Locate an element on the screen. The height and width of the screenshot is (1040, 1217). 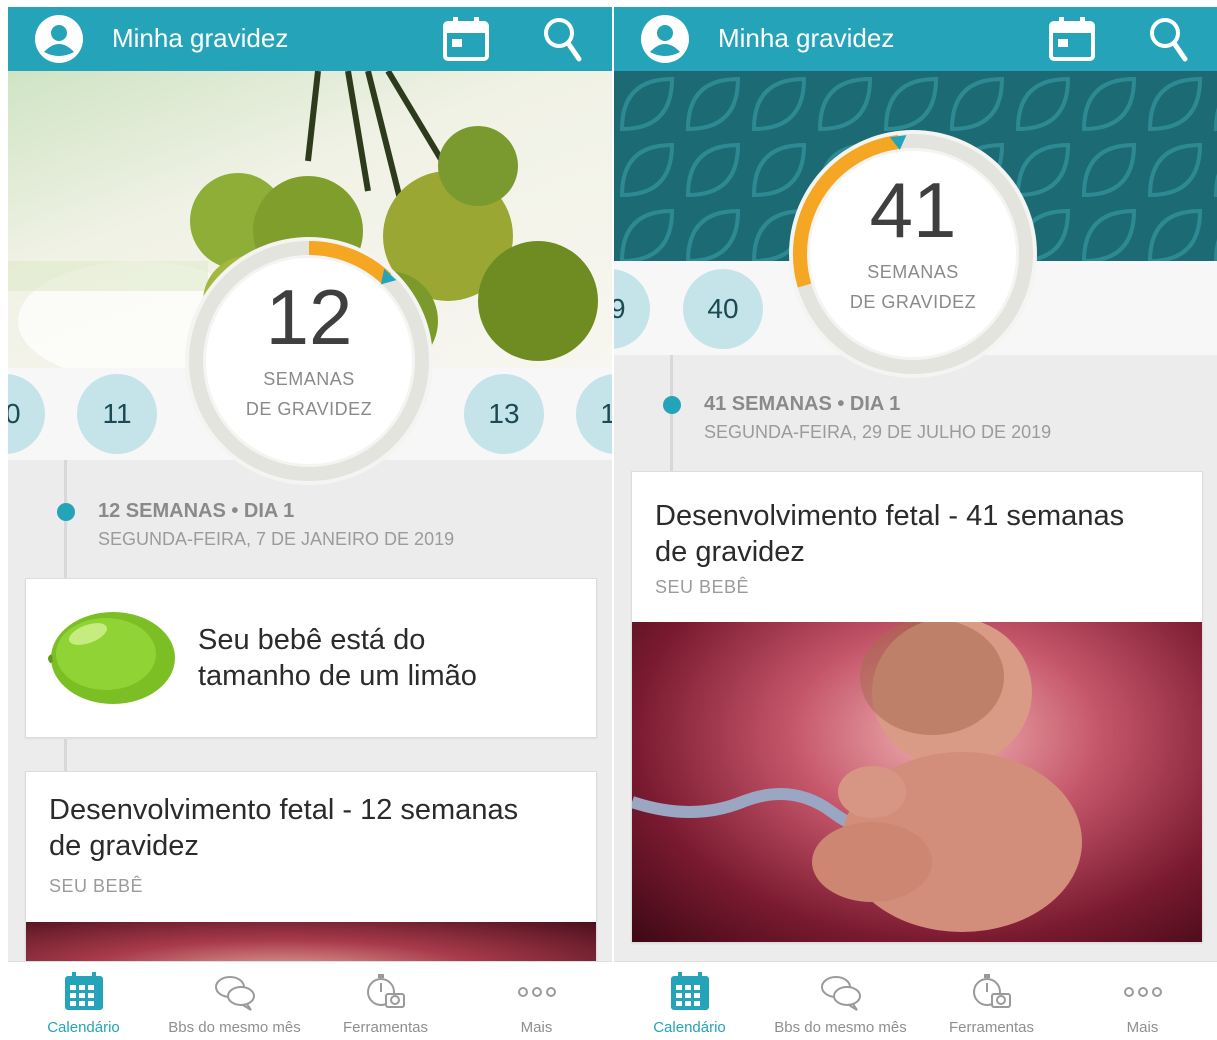
week-circle: 14 is located at coordinates (594, 414).